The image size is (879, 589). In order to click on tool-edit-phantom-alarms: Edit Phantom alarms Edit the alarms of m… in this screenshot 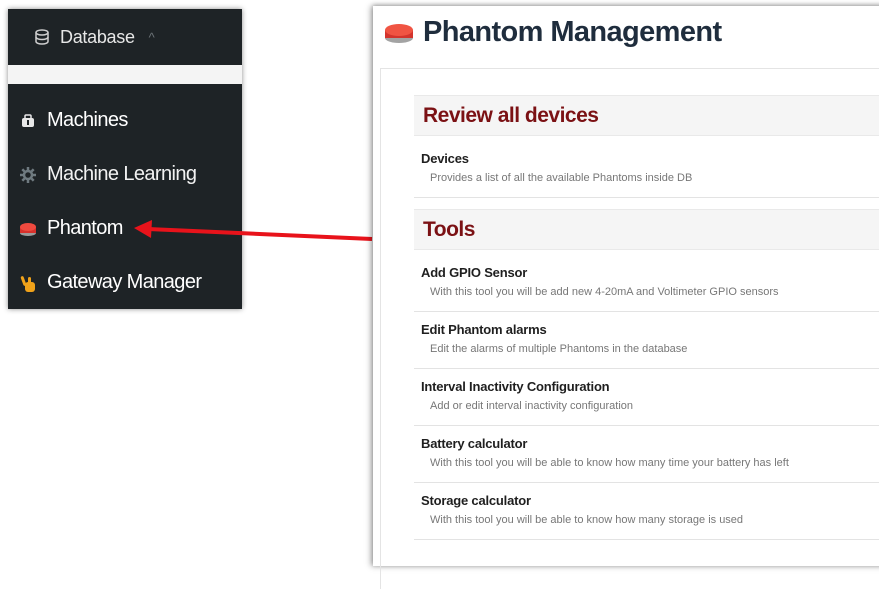, I will do `click(650, 338)`.